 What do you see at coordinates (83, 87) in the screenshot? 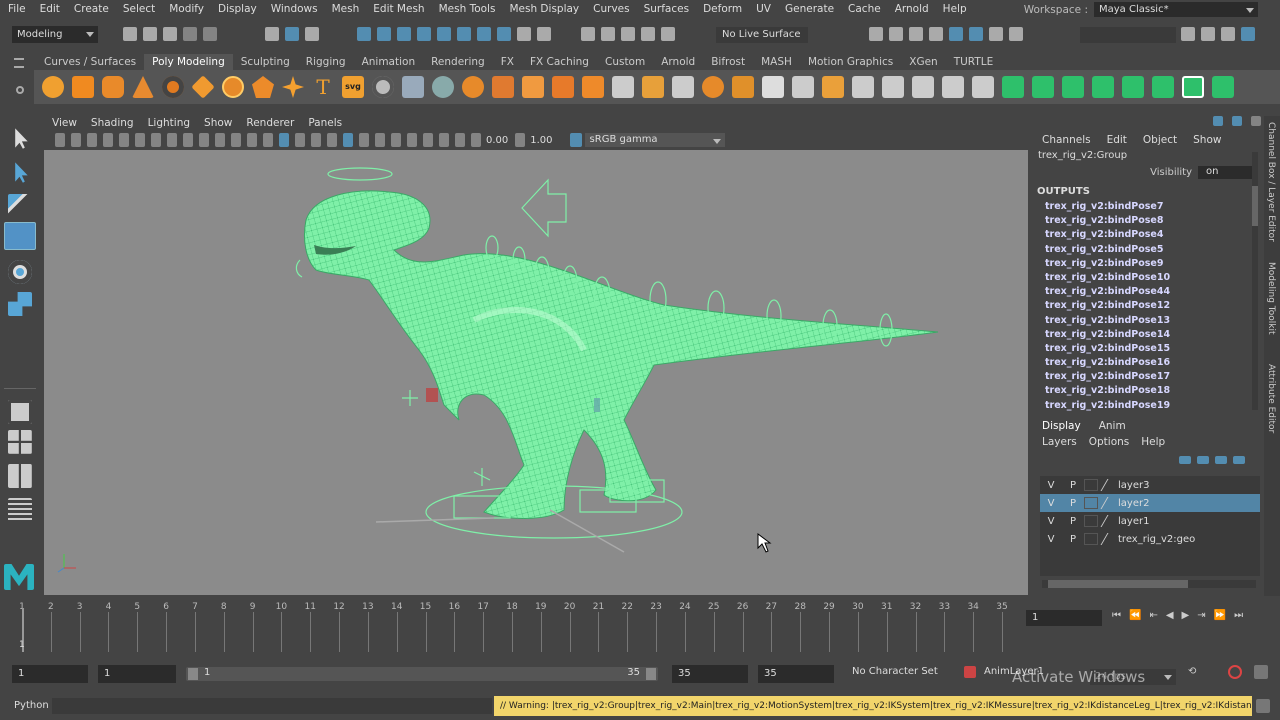
I see `poly-cube-icon` at bounding box center [83, 87].